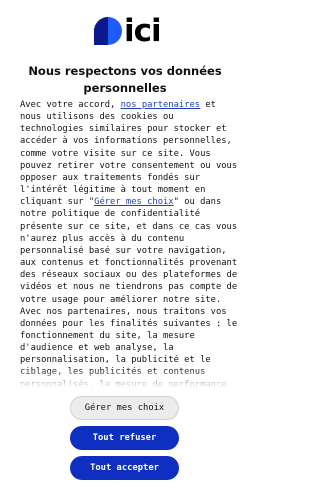 The height and width of the screenshot is (498, 320). I want to click on logo-mark-icon, so click(108, 31).